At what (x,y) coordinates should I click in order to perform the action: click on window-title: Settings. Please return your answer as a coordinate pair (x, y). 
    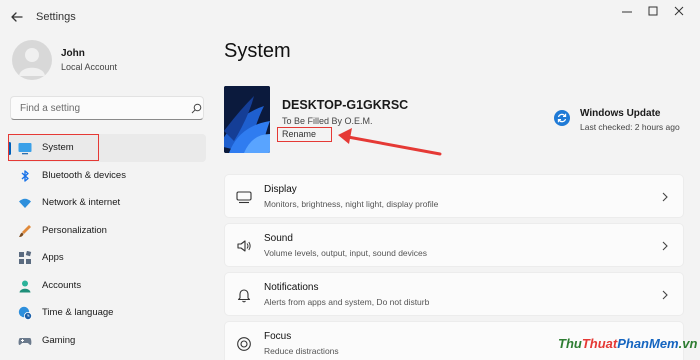
    Looking at the image, I should click on (56, 17).